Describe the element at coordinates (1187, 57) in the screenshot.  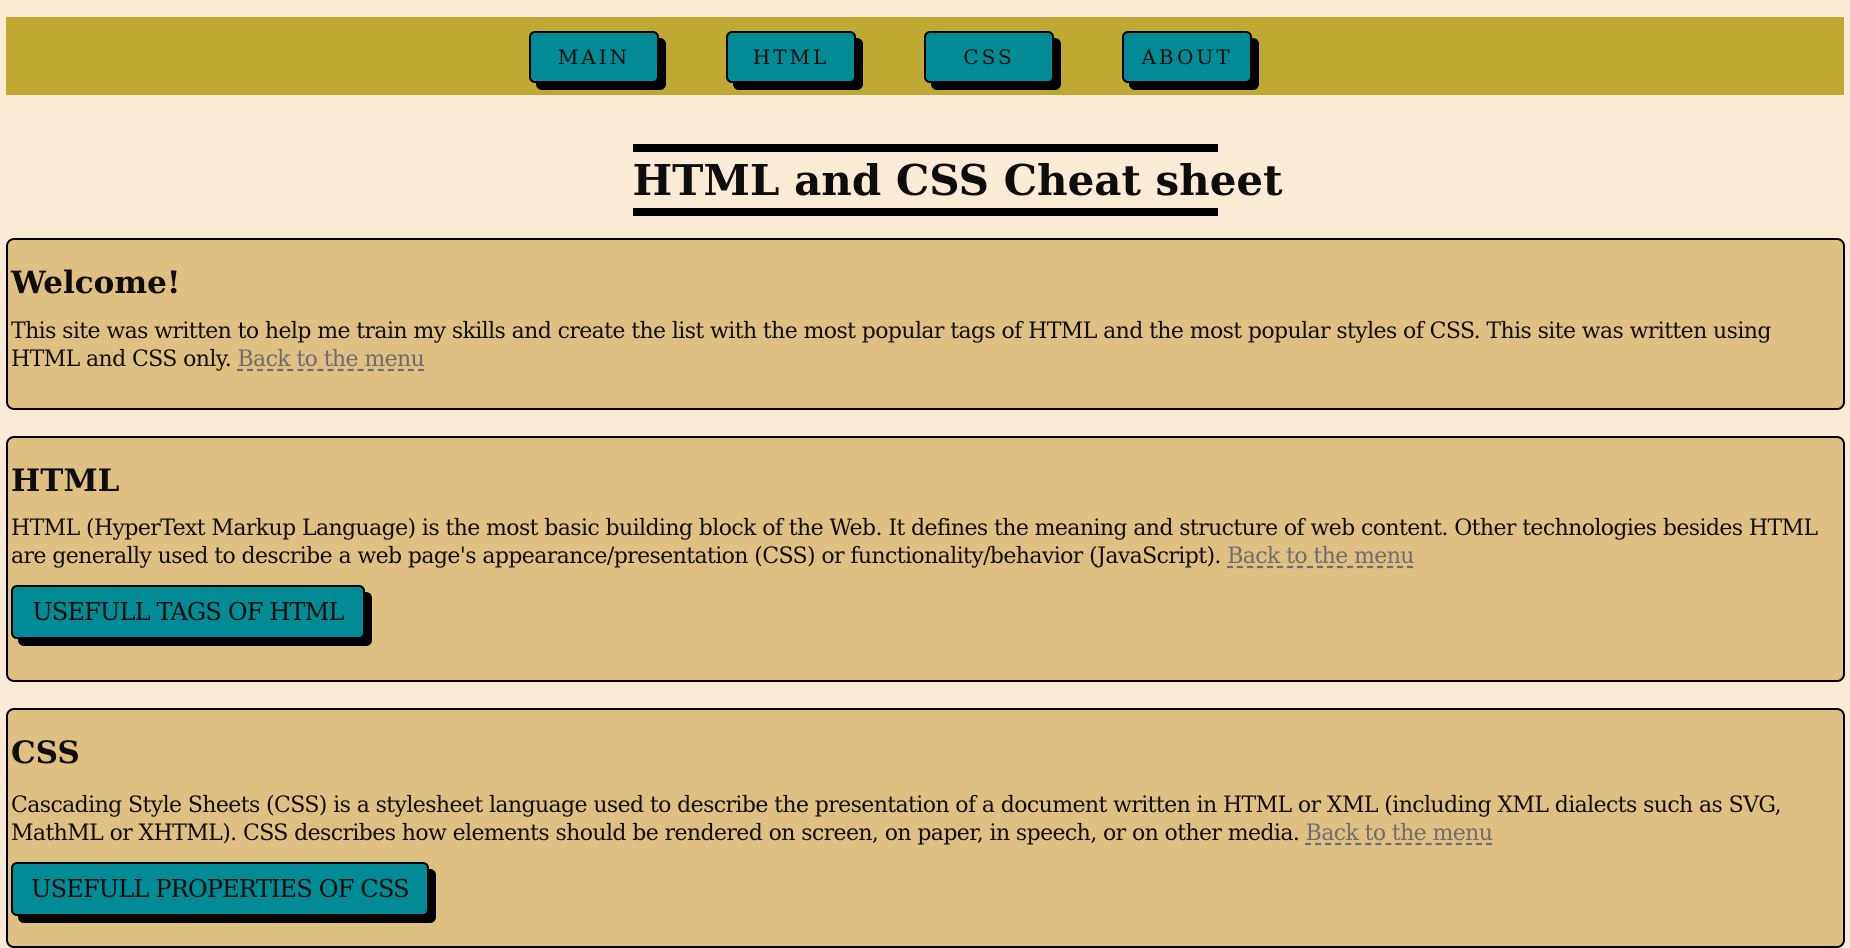
I see `nav-about-button: ABOUT` at that location.